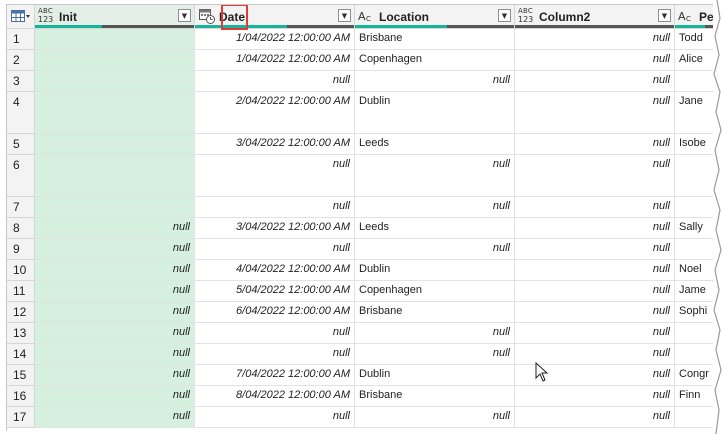 The width and height of the screenshot is (724, 434). What do you see at coordinates (275, 312) in the screenshot?
I see `cell-date: 6/04/2022 12:00:00 AM` at bounding box center [275, 312].